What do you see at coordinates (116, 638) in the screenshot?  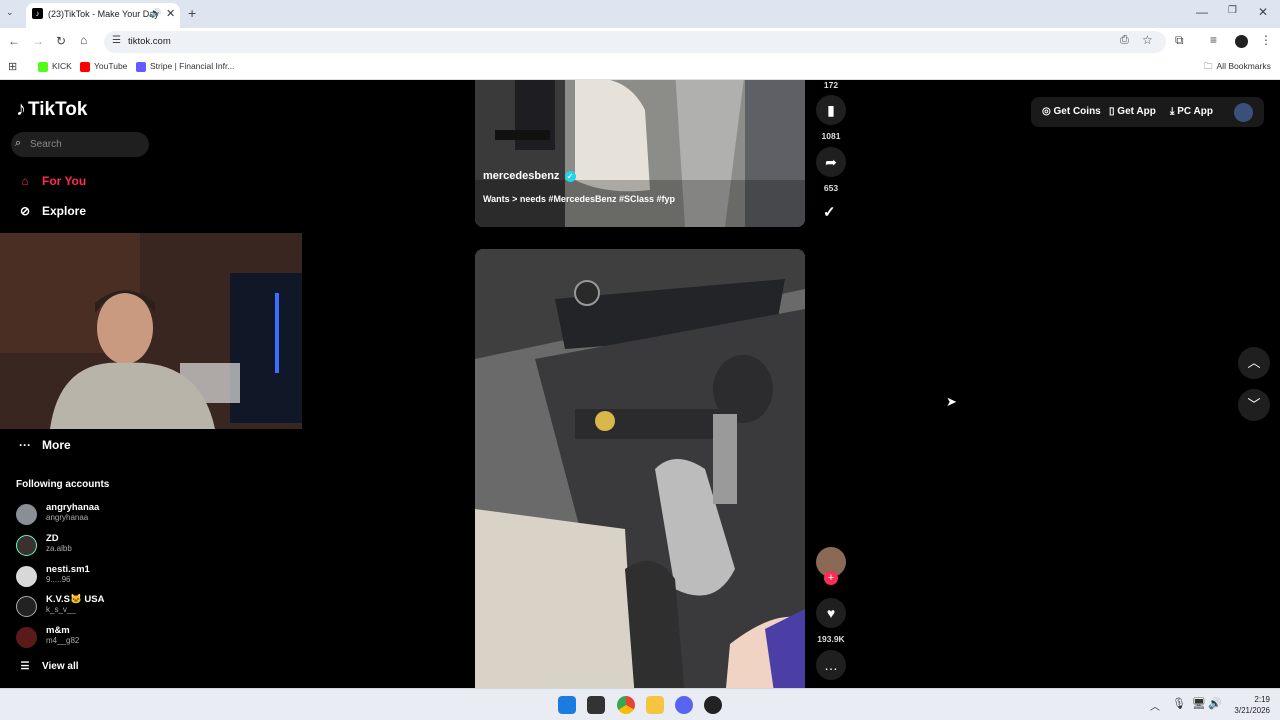 I see `account-item: m&m m4__g82` at bounding box center [116, 638].